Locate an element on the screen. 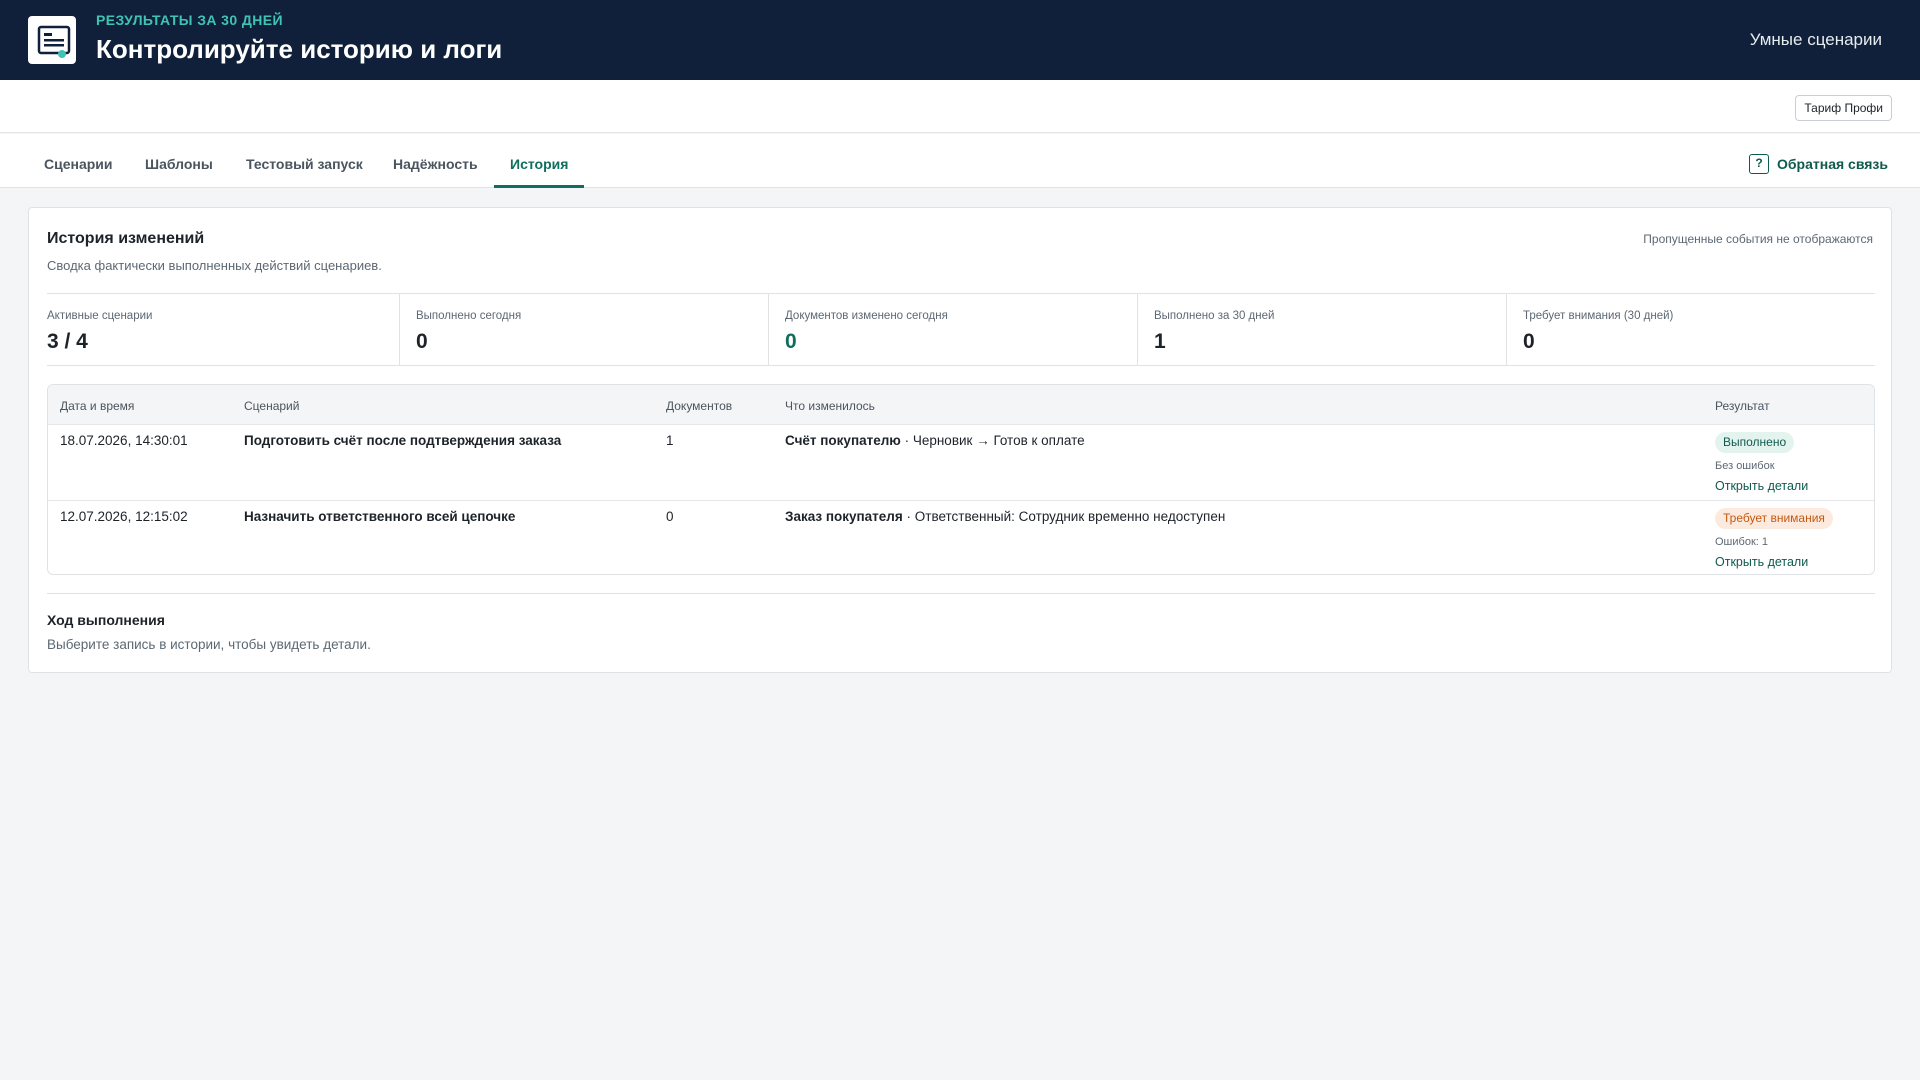  column-header-result: Результат is located at coordinates (1742, 406).